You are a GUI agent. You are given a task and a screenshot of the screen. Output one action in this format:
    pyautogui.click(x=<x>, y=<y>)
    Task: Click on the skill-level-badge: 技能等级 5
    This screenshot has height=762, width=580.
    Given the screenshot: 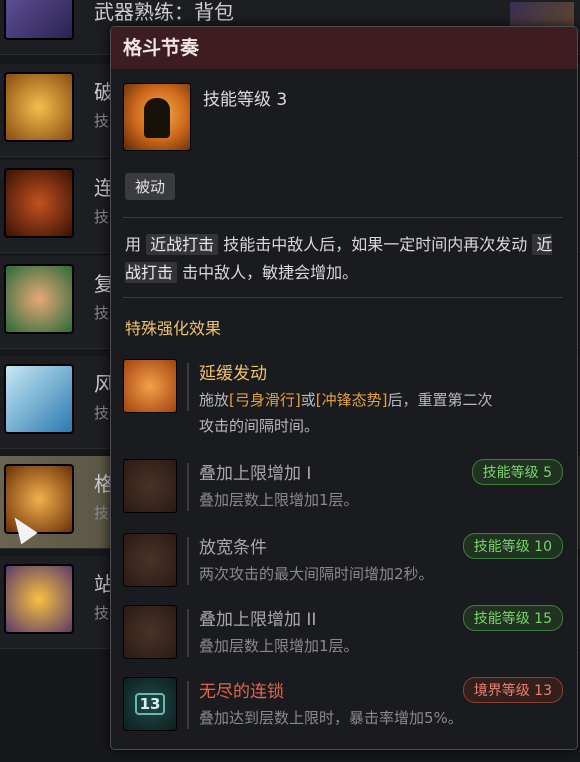 What is the action you would take?
    pyautogui.click(x=517, y=472)
    